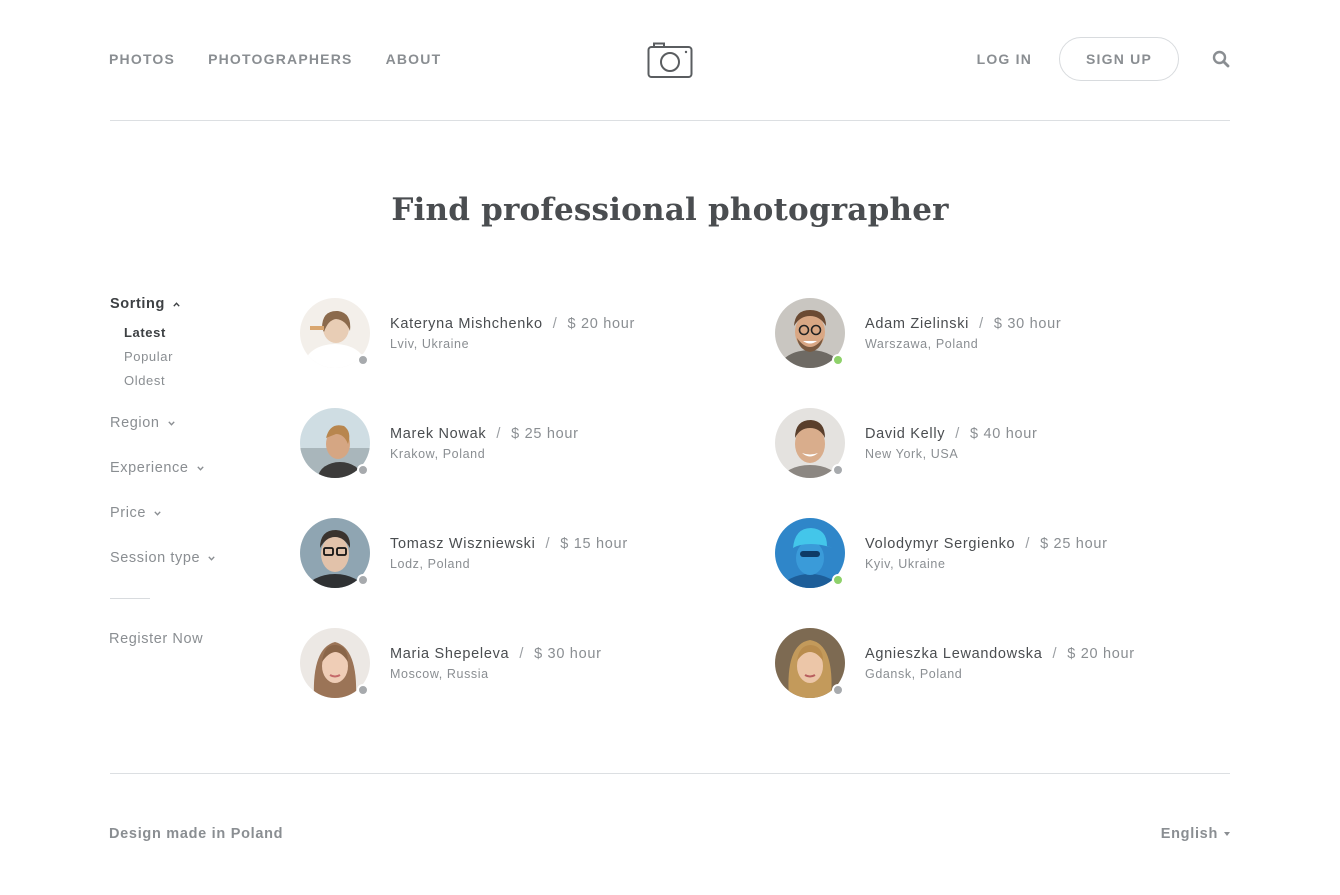 Image resolution: width=1340 pixels, height=895 pixels. What do you see at coordinates (202, 381) in the screenshot?
I see `sort-option-oldest: Oldest` at bounding box center [202, 381].